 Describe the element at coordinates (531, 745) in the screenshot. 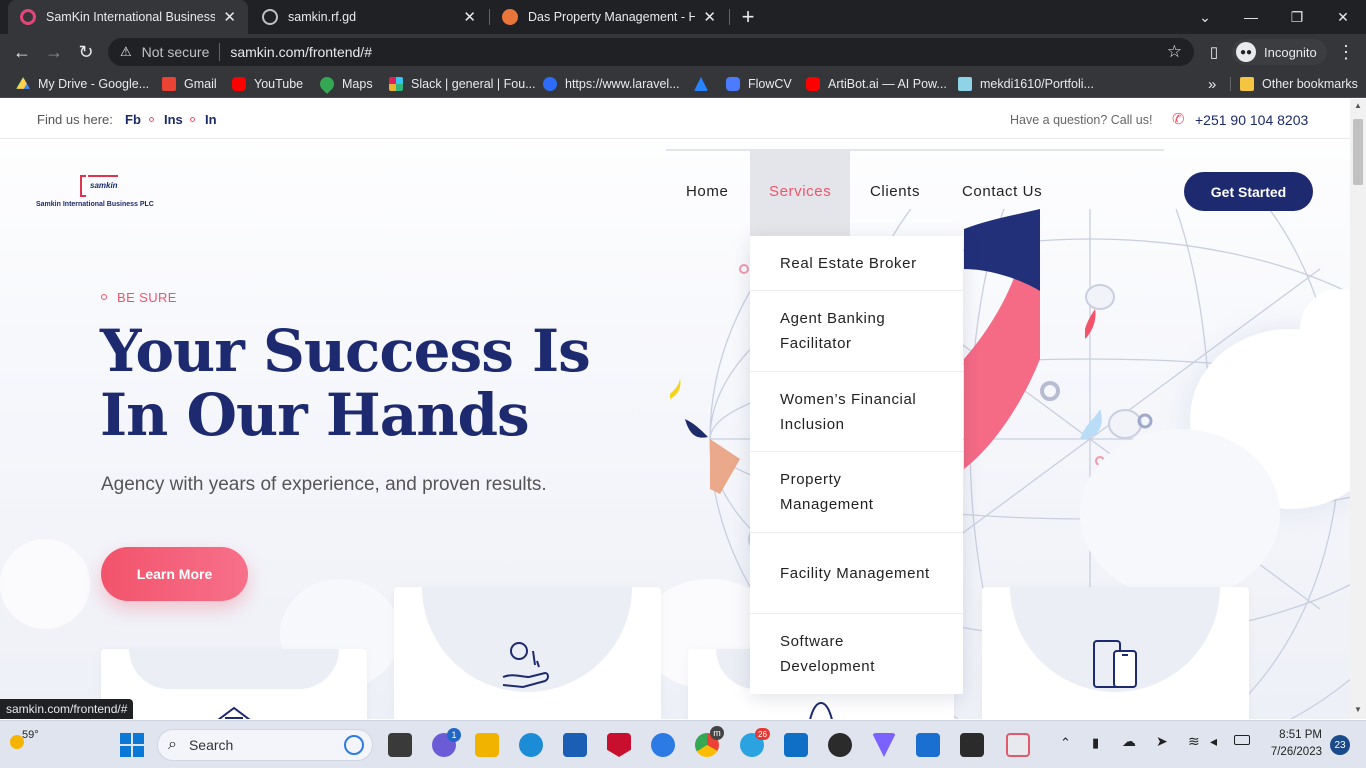

I see `edge-icon` at that location.